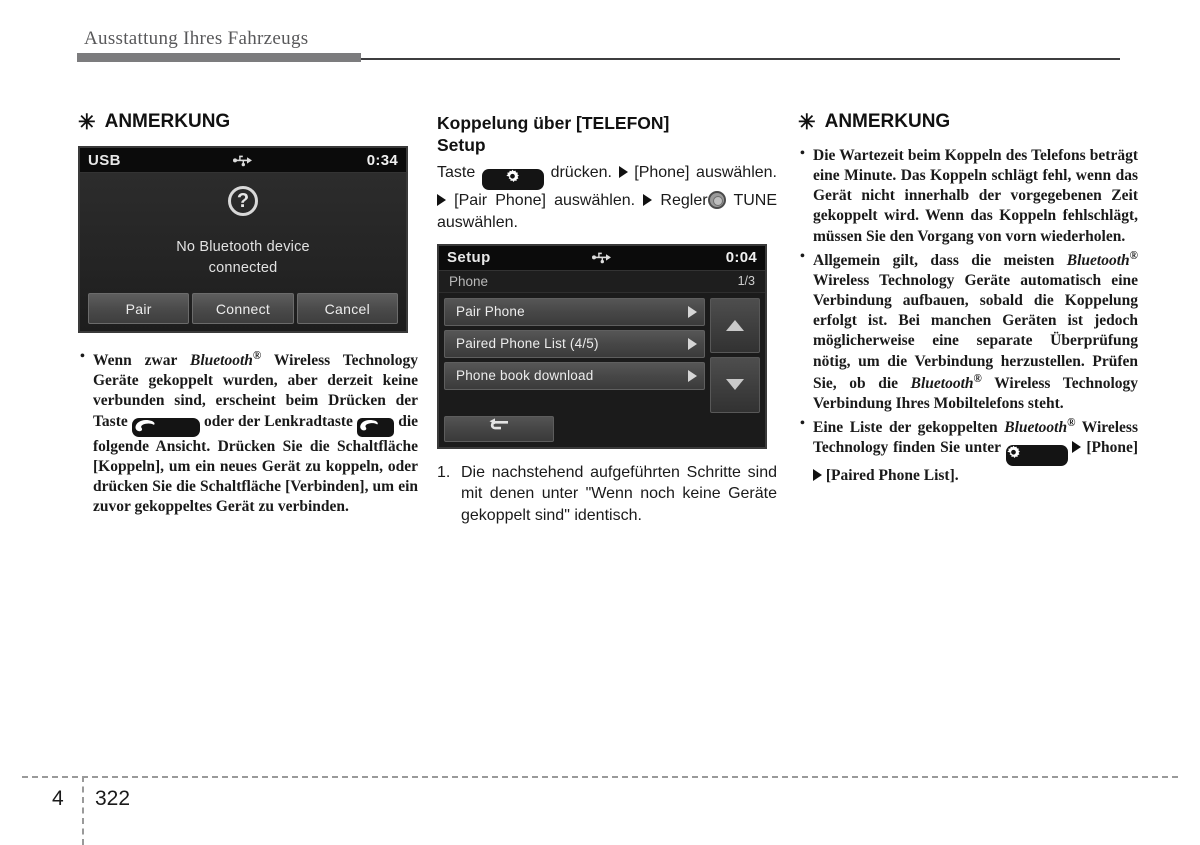 This screenshot has height=845, width=1200. Describe the element at coordinates (276, 421) in the screenshot. I see `left-bullet-part3: oder der Lenkradtaste` at that location.